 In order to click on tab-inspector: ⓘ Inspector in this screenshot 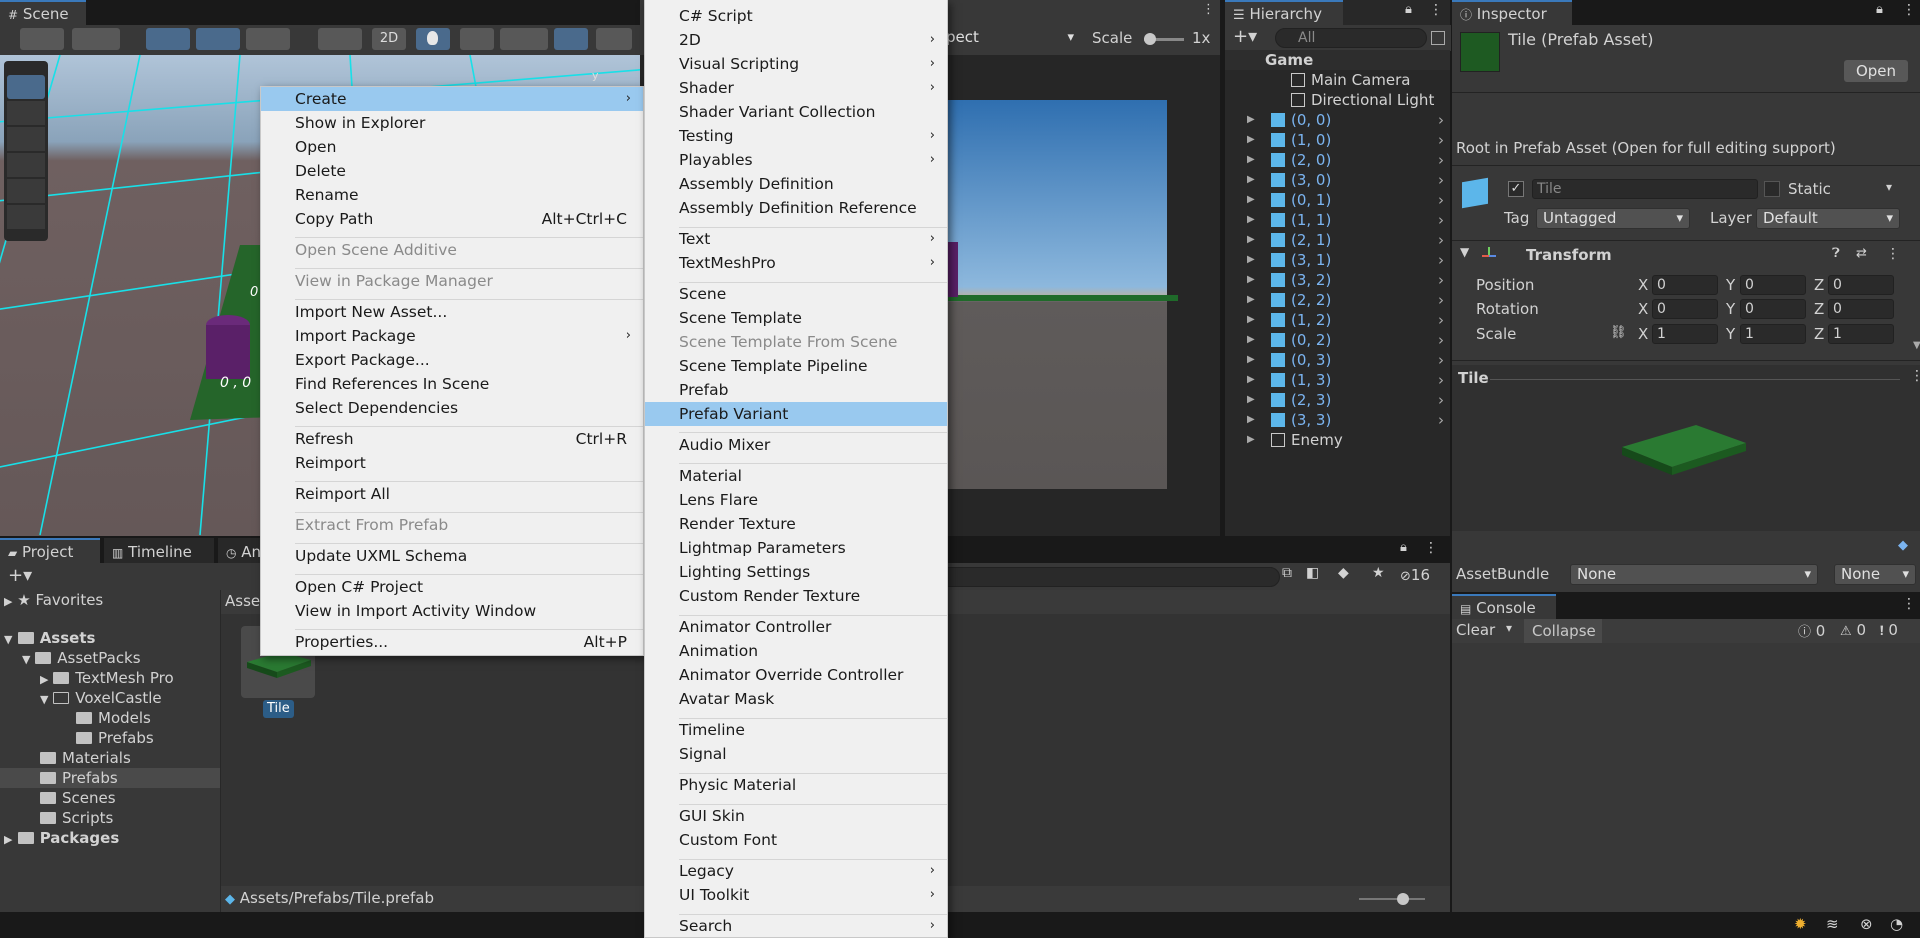, I will do `click(1512, 12)`.